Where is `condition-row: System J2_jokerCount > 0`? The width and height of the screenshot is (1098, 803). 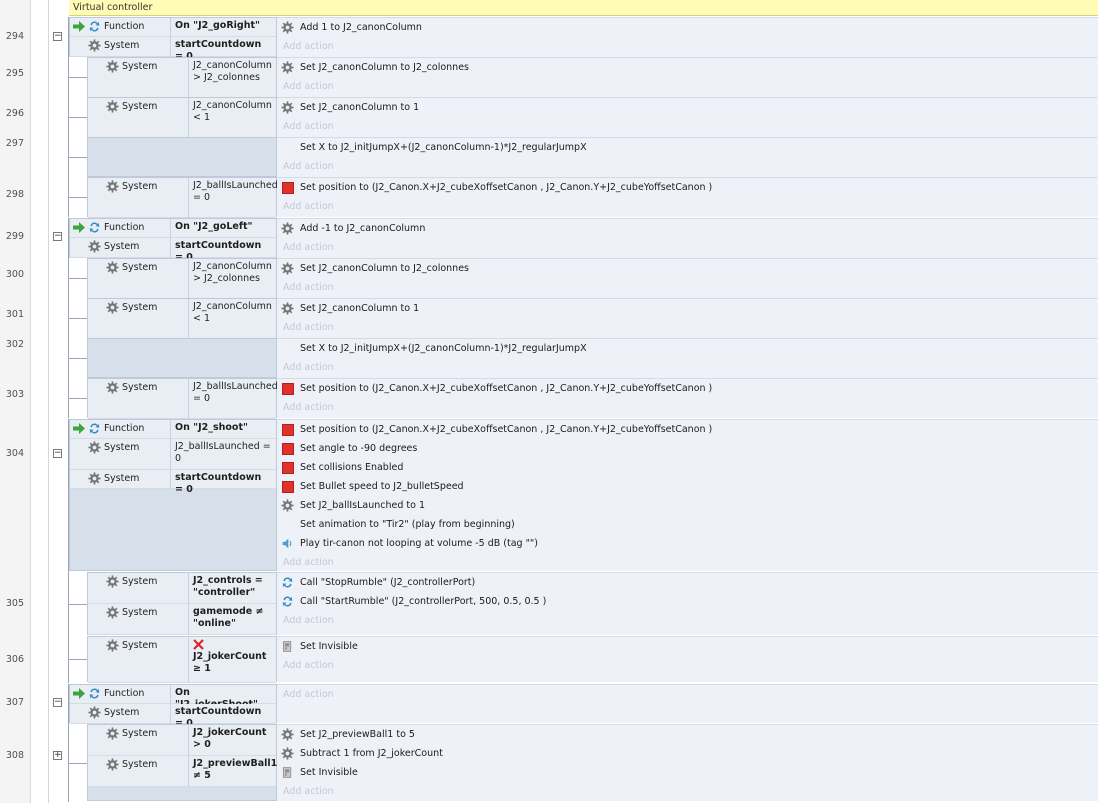 condition-row: System J2_jokerCount > 0 is located at coordinates (182, 740).